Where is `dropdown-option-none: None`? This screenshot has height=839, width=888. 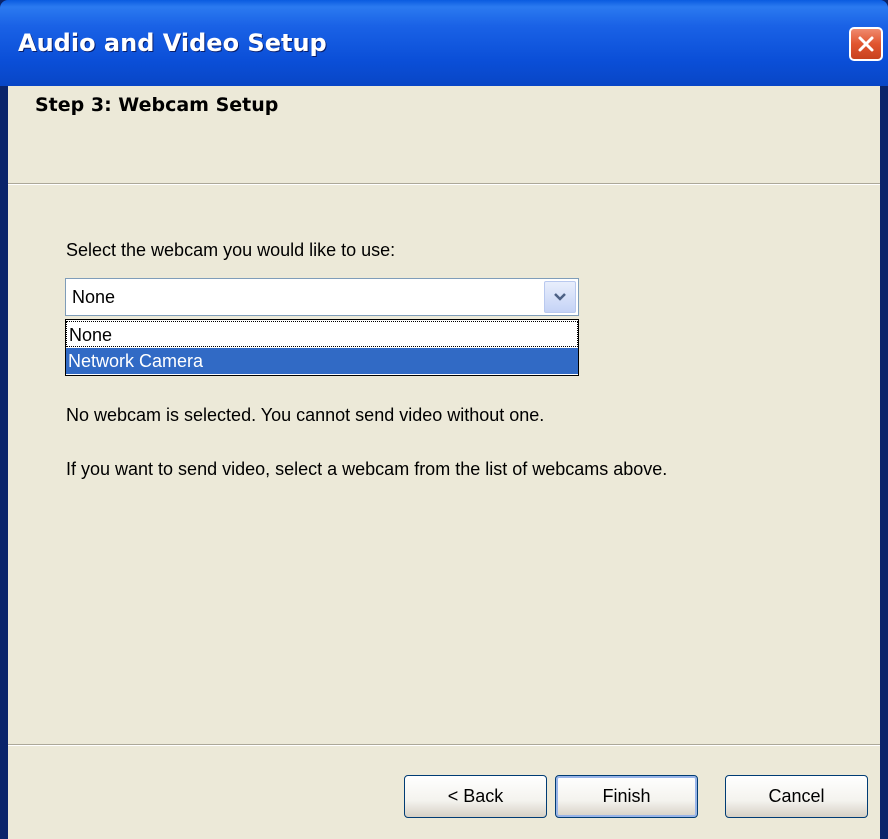
dropdown-option-none: None is located at coordinates (322, 334).